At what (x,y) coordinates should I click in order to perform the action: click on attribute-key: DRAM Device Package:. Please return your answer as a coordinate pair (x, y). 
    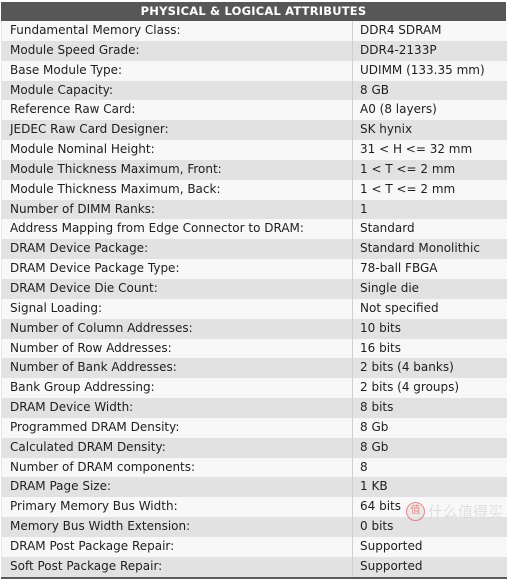
    Looking at the image, I should click on (177, 249).